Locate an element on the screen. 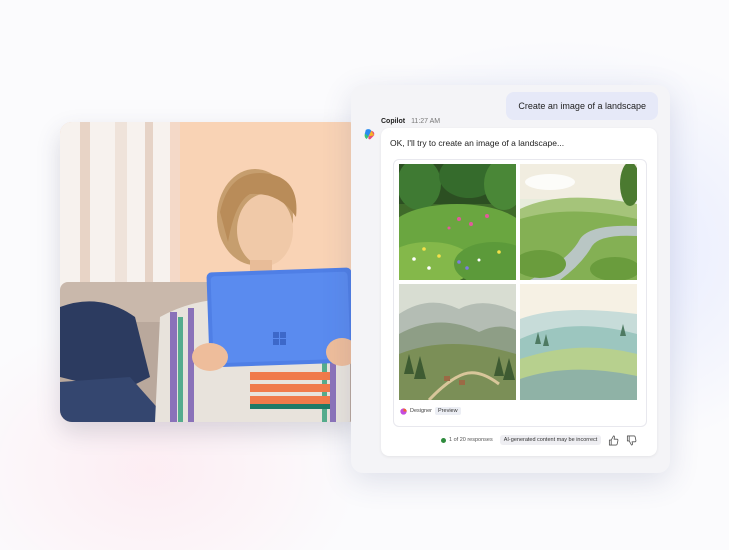  thumbs-down-icon is located at coordinates (631, 440).